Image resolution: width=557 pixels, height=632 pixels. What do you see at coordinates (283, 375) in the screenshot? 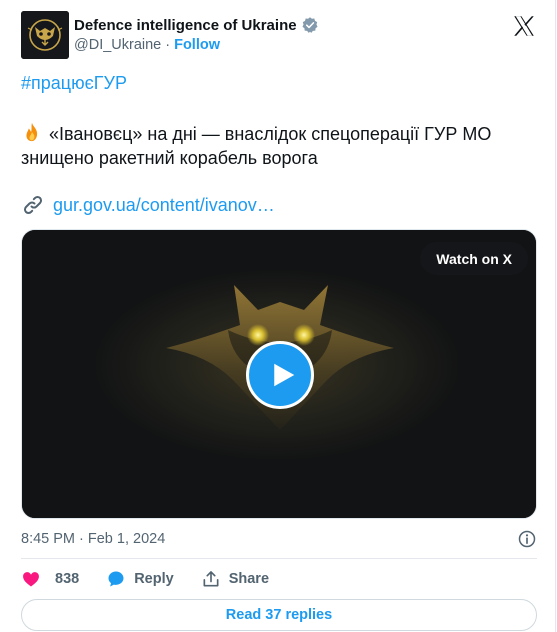
I see `play-icon` at bounding box center [283, 375].